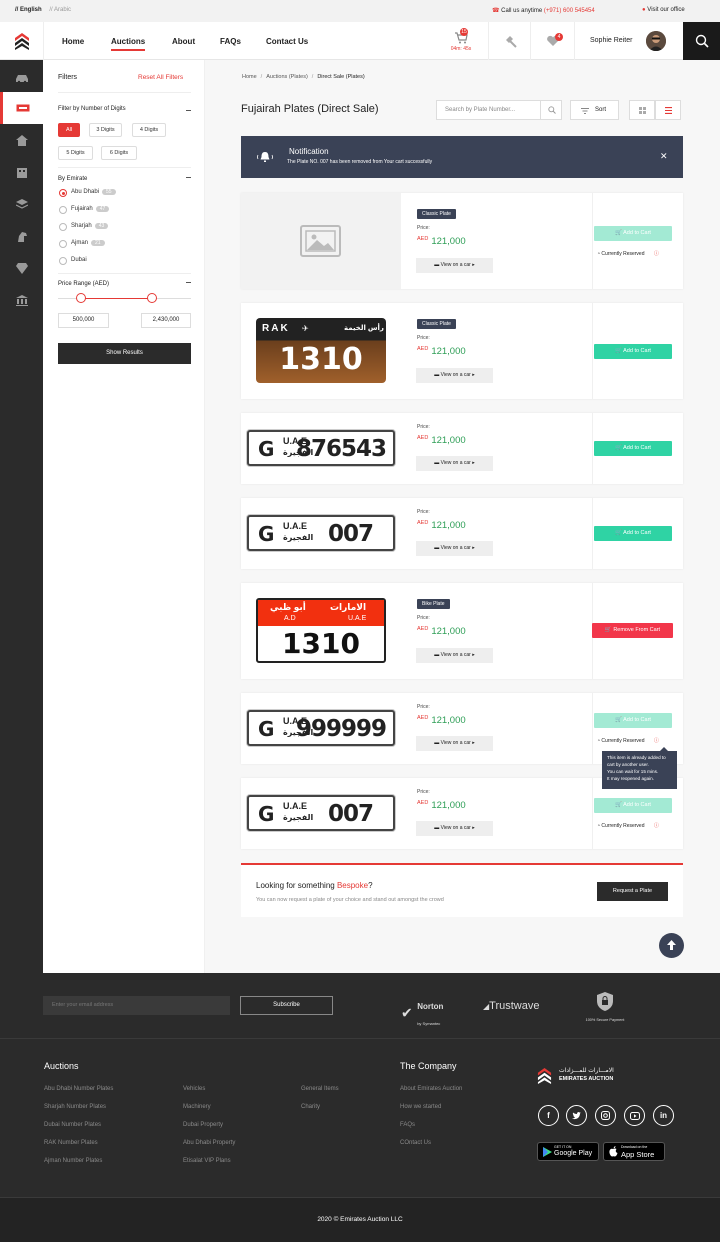  What do you see at coordinates (701, 41) in the screenshot?
I see `header-search-button` at bounding box center [701, 41].